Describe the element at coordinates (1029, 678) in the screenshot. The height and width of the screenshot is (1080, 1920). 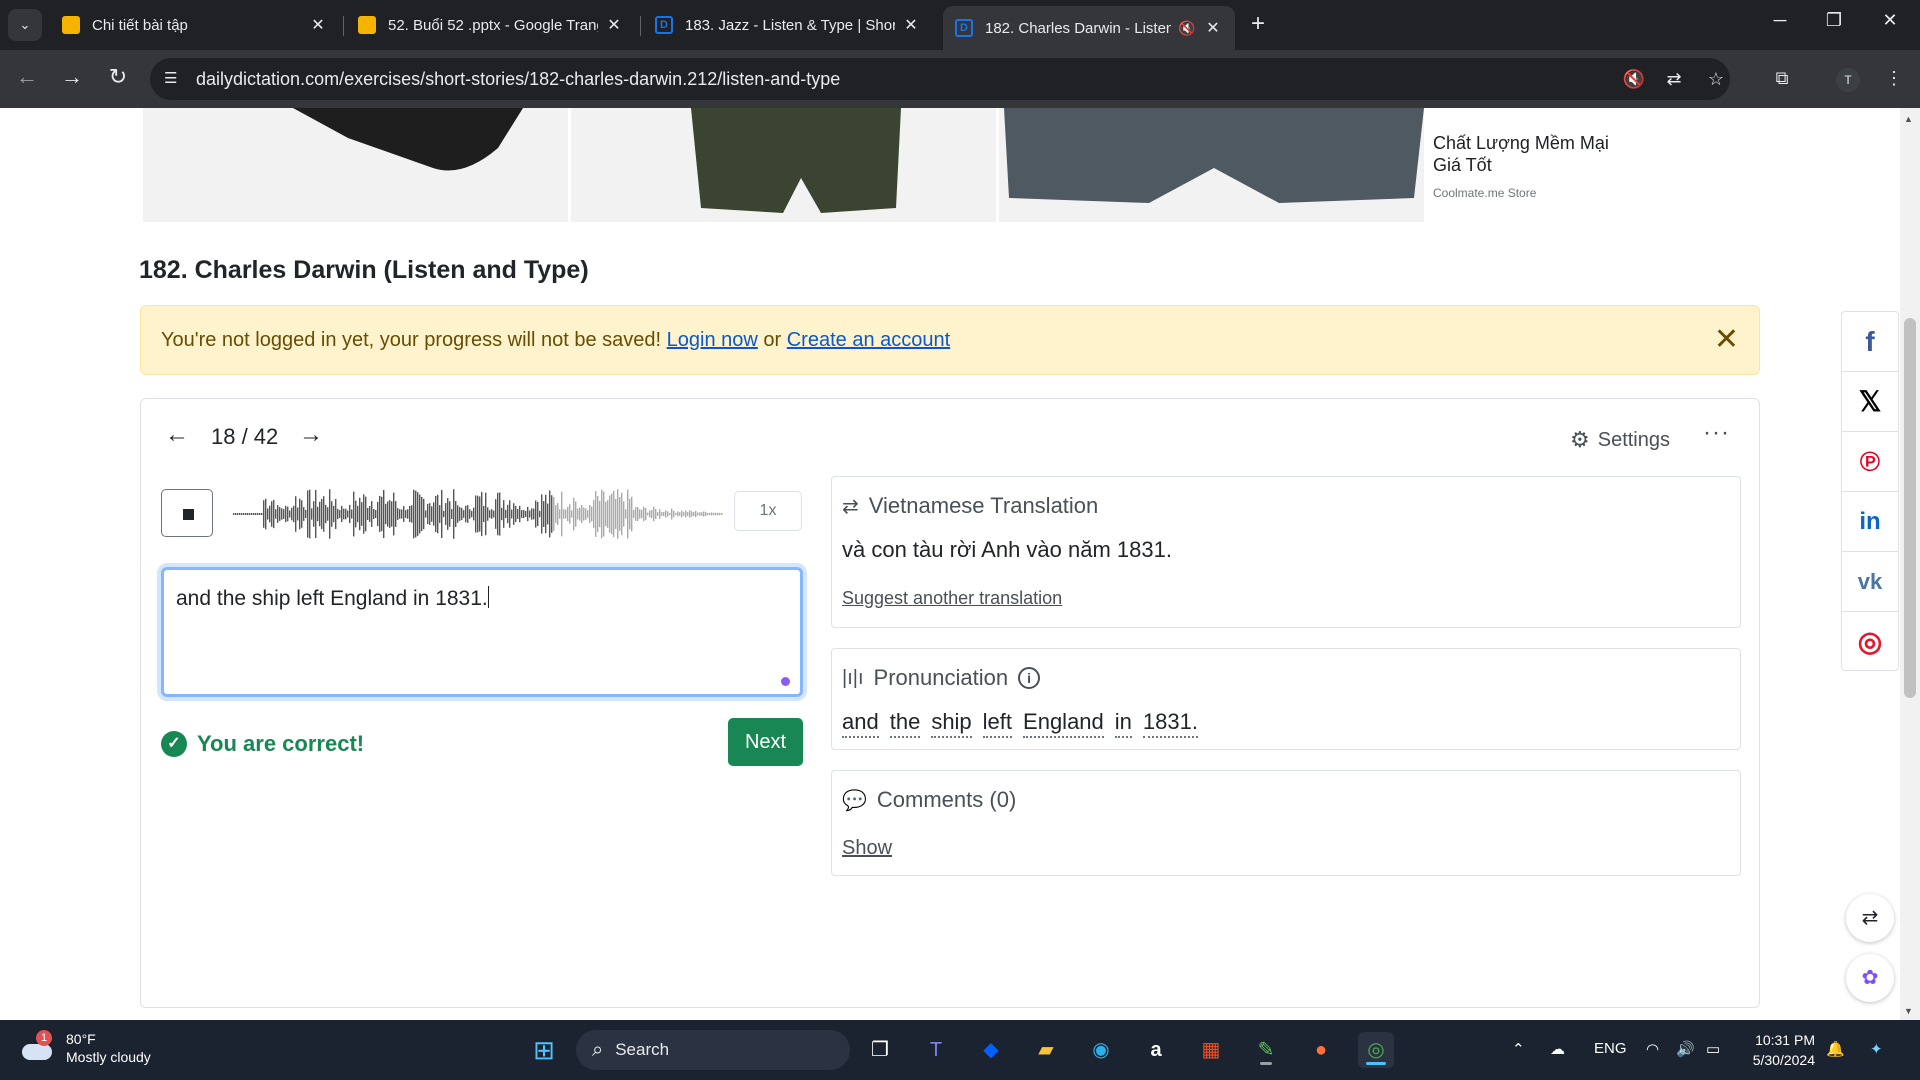
I see `info-icon: i` at that location.